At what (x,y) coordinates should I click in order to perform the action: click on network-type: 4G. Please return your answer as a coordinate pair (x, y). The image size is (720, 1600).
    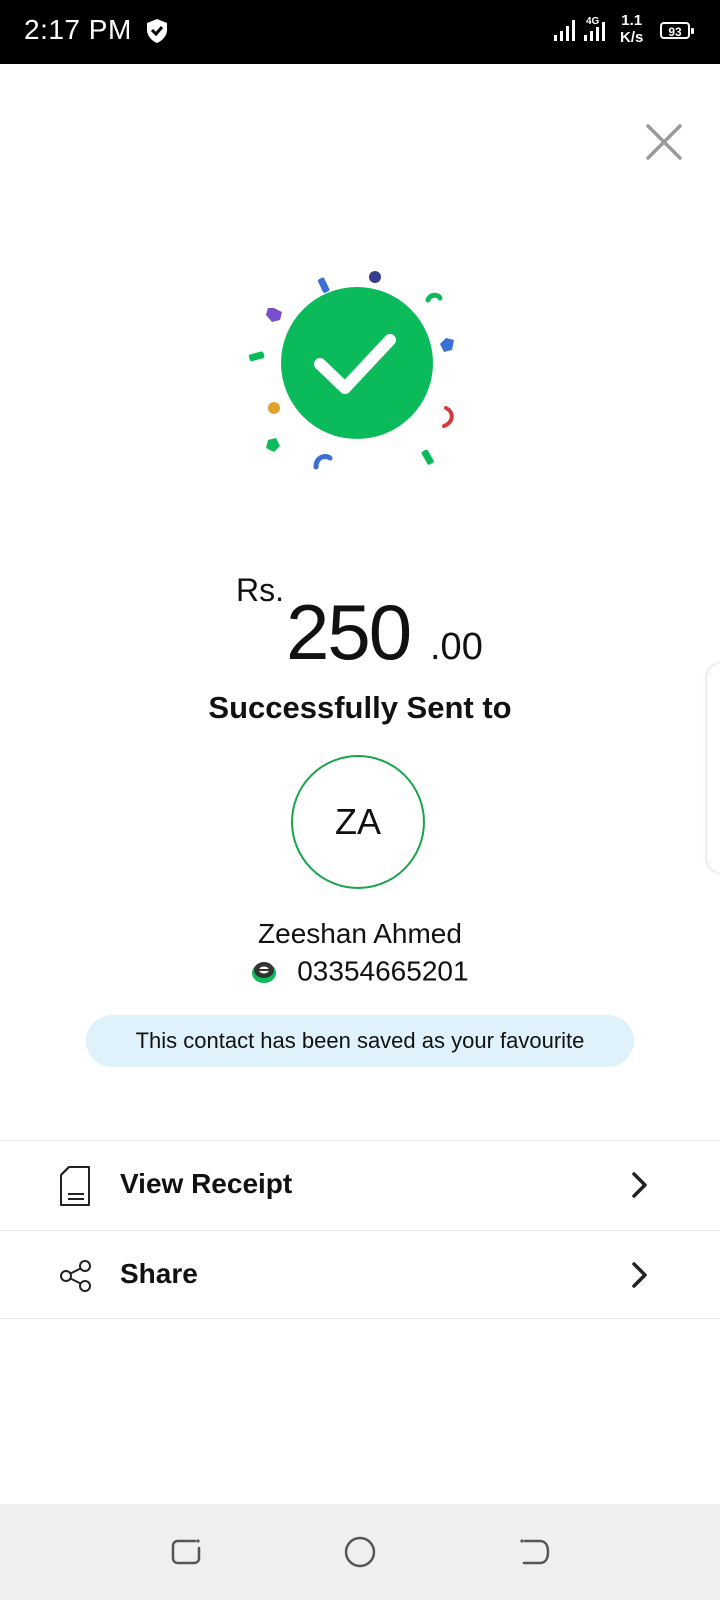
    Looking at the image, I should click on (593, 21).